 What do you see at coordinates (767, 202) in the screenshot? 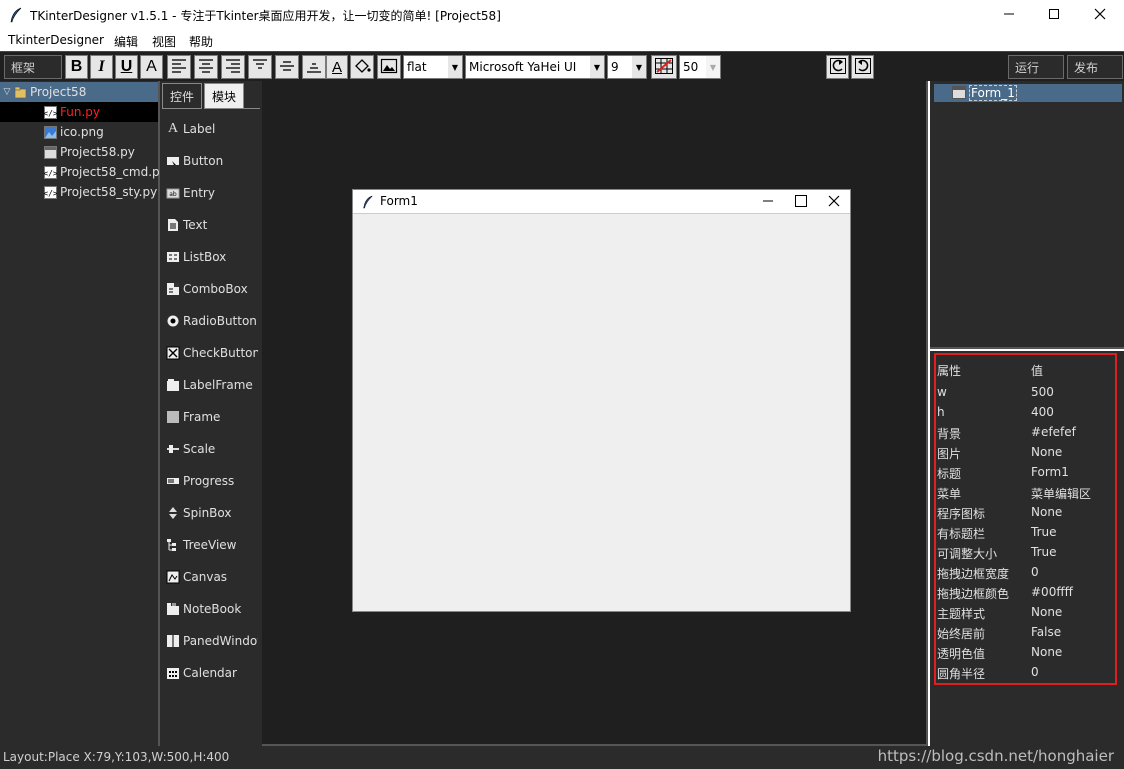
I see `form-minimize-button` at bounding box center [767, 202].